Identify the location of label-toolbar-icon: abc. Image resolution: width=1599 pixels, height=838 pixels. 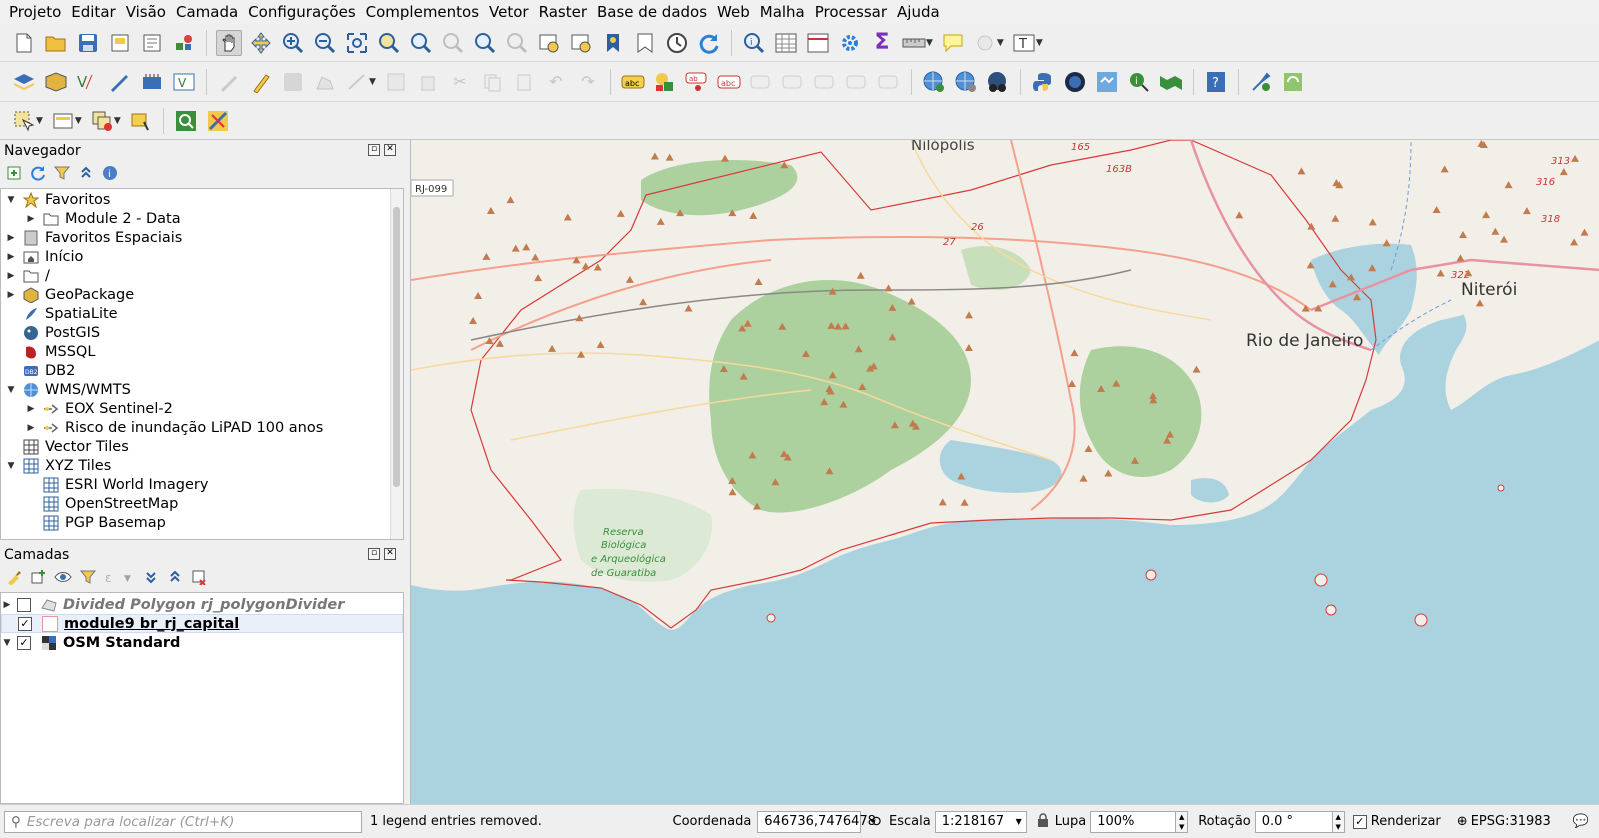
(633, 82).